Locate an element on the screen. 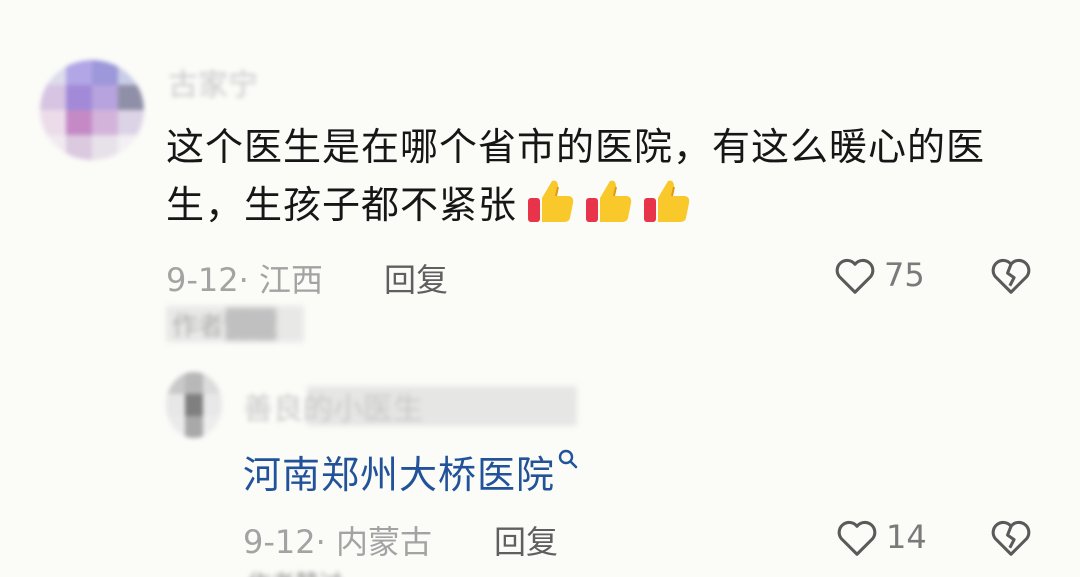 Image resolution: width=1080 pixels, height=577 pixels. comment-date-location: 9-12· 江西 is located at coordinates (244, 280).